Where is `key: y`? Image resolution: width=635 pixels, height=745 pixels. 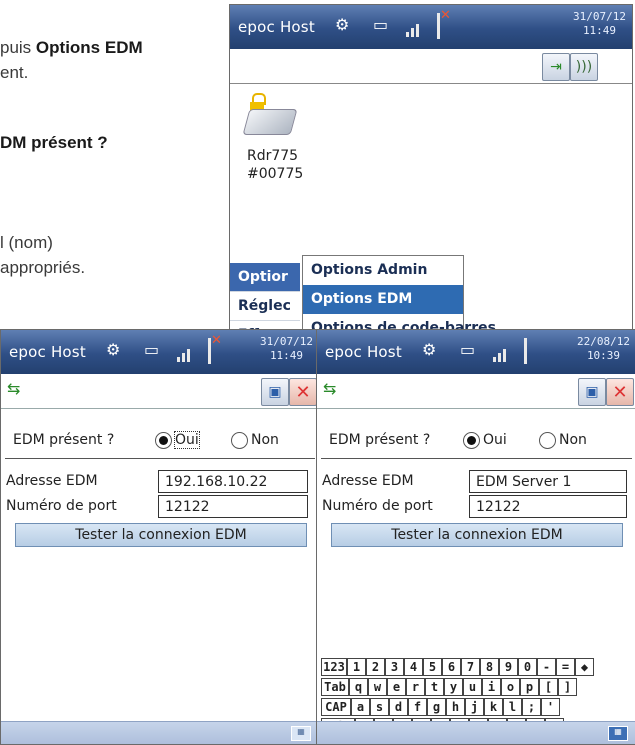 key: y is located at coordinates (453, 687).